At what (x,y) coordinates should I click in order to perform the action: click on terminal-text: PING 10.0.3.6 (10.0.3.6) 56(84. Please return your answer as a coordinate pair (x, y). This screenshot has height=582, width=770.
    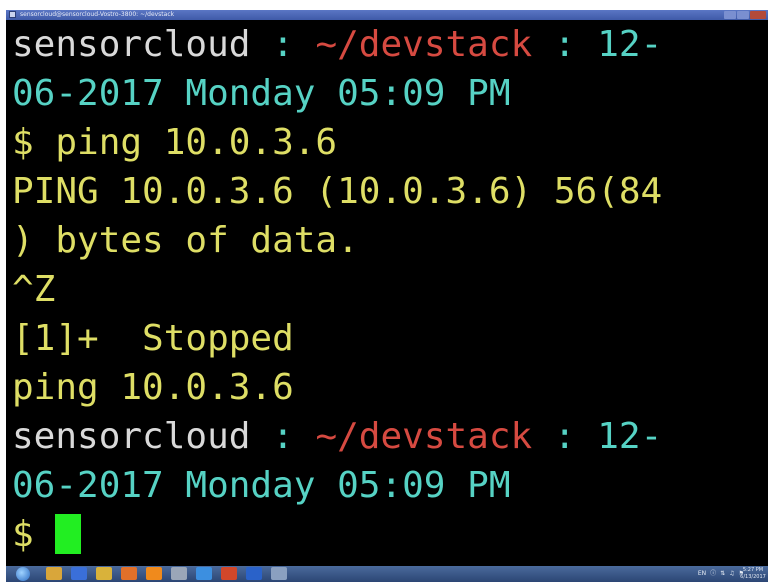
    Looking at the image, I should click on (337, 191).